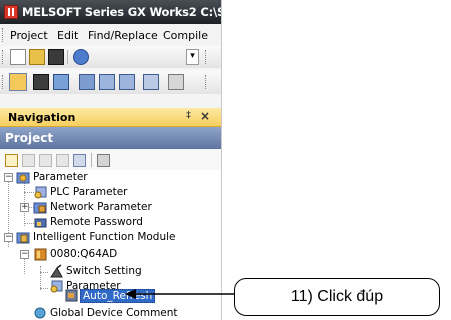 The width and height of the screenshot is (451, 320). I want to click on view-toolbar, so click(110, 82).